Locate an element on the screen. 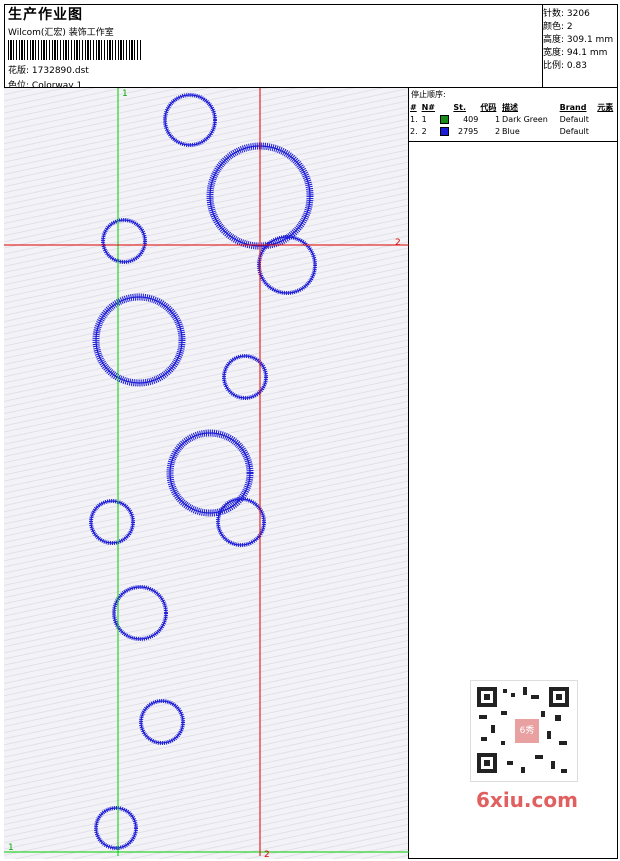  col-brand: Brand is located at coordinates (573, 107).